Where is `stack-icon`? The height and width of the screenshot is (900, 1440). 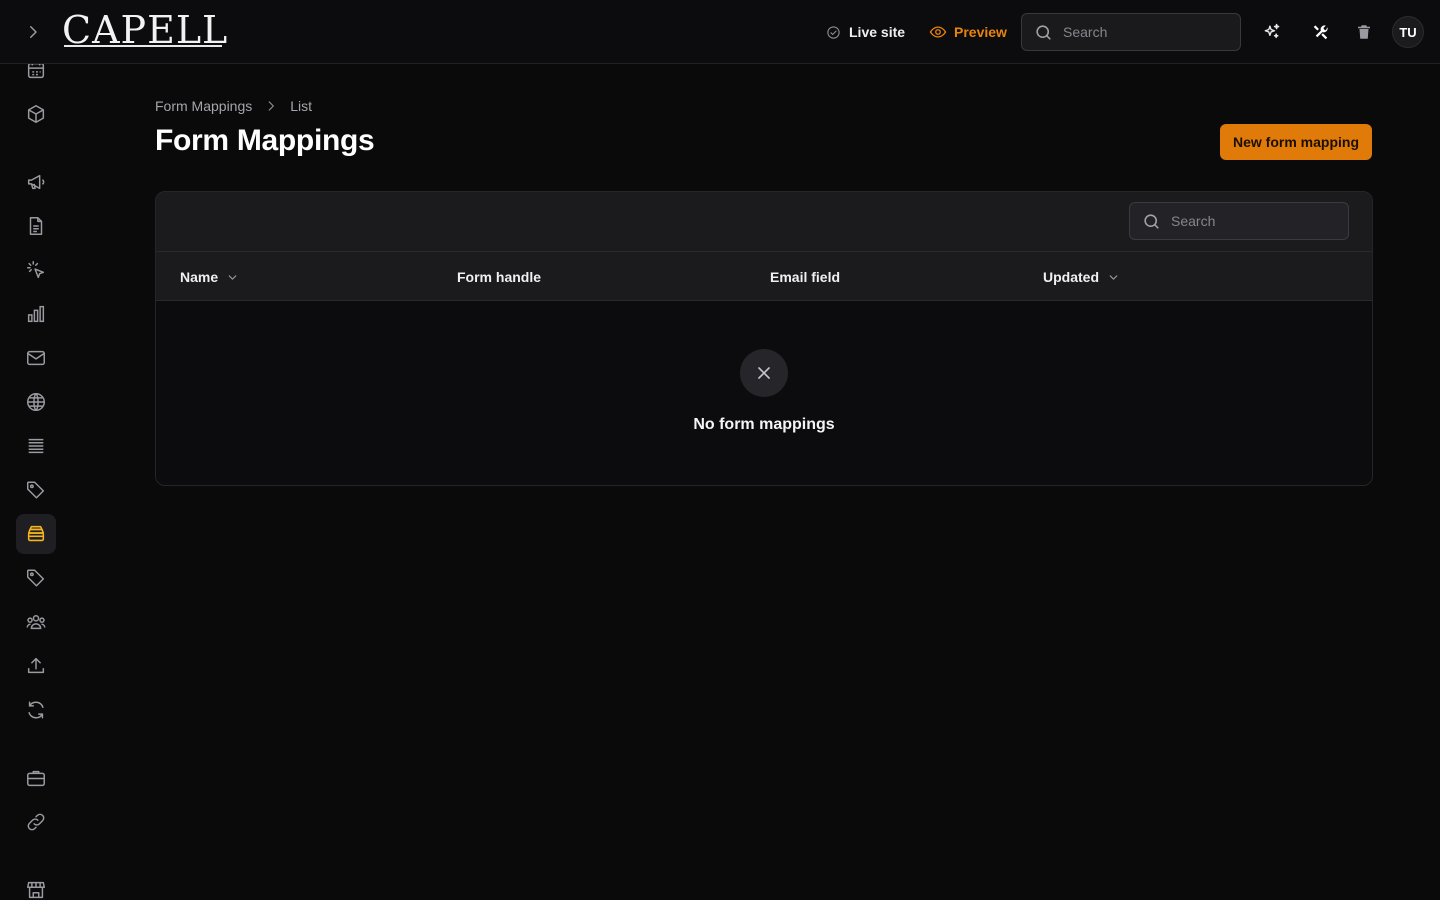 stack-icon is located at coordinates (36, 446).